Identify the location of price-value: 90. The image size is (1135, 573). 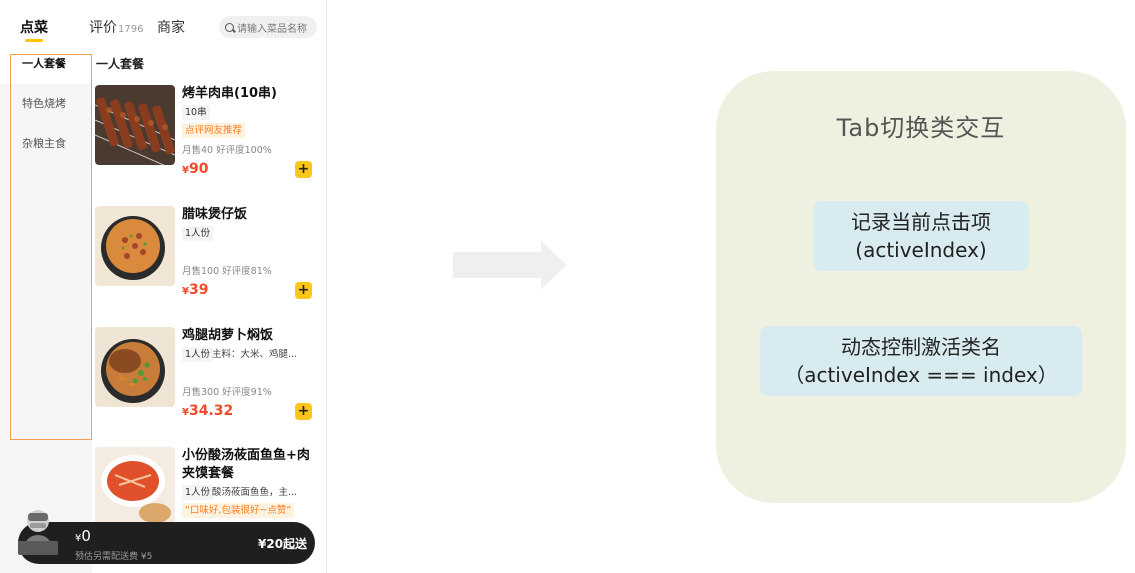
(198, 169).